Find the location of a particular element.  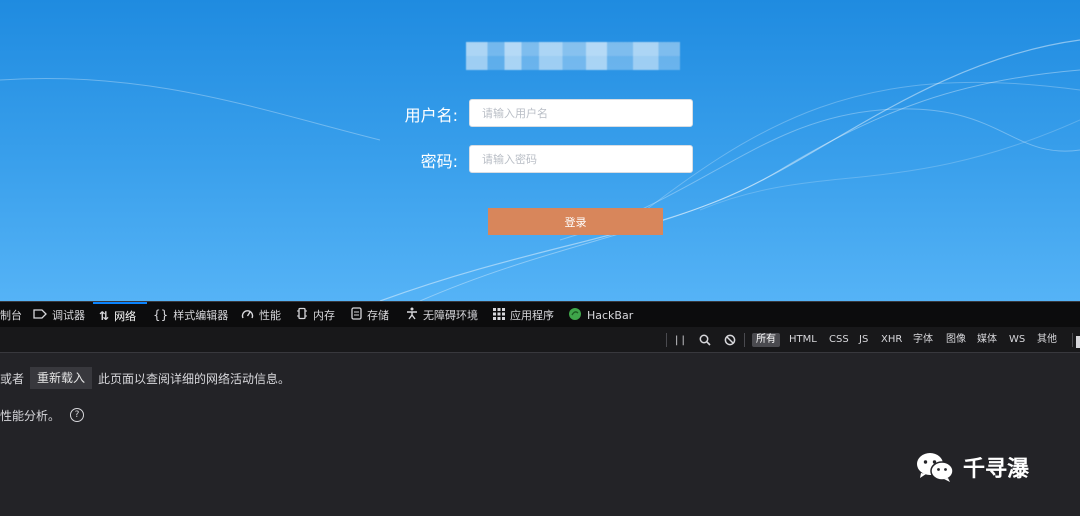

watermark-text: 千寻瀑 is located at coordinates (996, 469).